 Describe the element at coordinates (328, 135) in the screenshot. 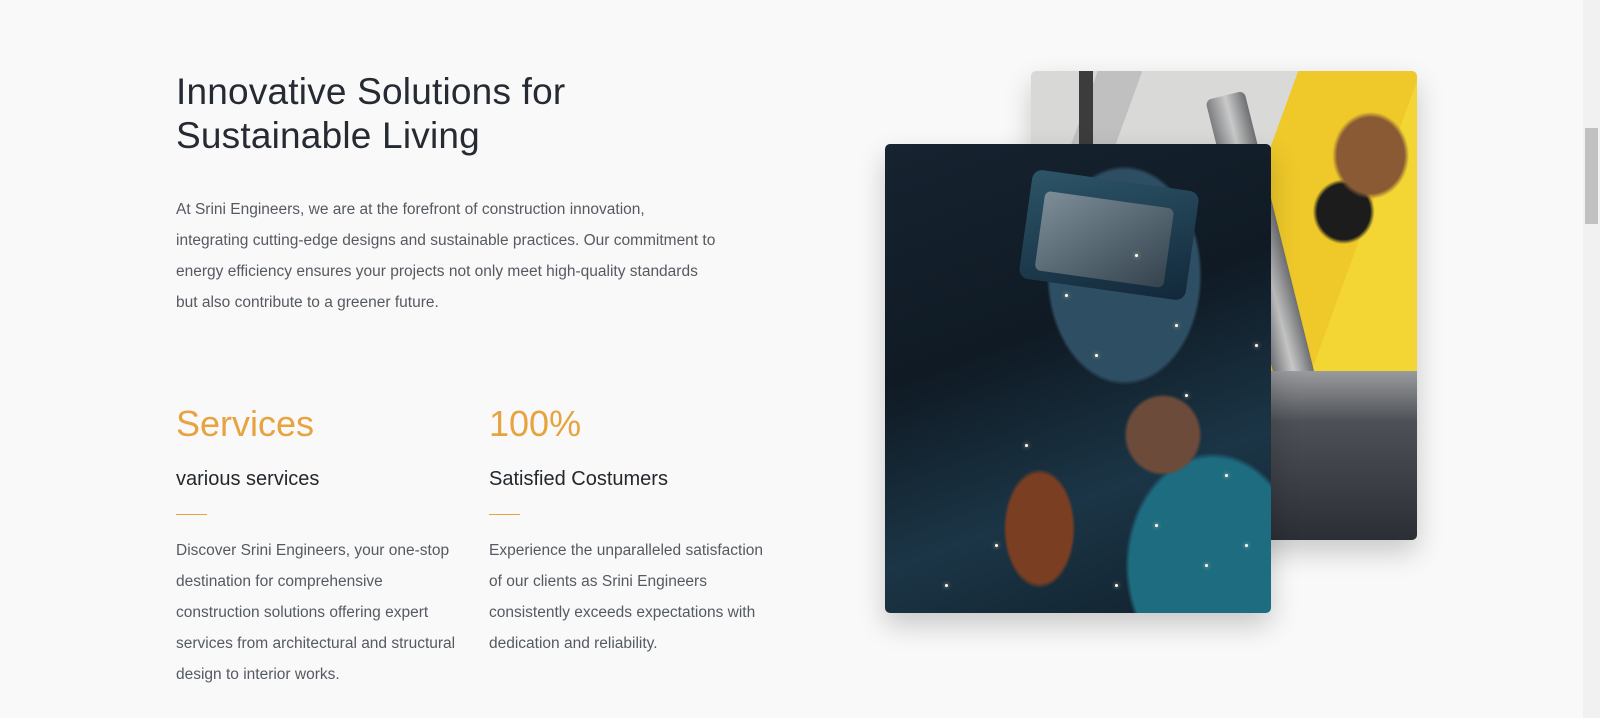

I see `section-heading-line-2: Sustainable Living` at that location.